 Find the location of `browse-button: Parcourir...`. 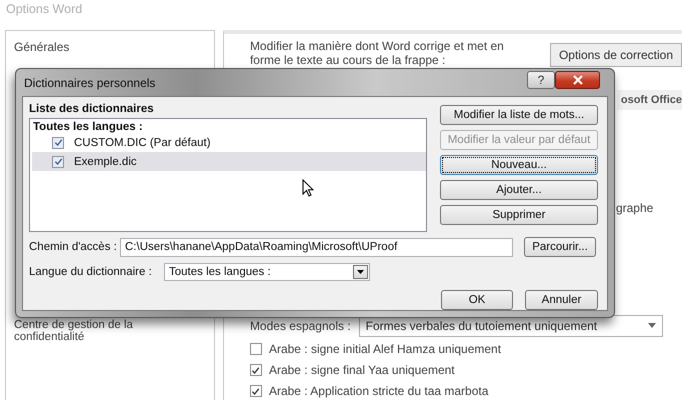

browse-button: Parcourir... is located at coordinates (560, 247).